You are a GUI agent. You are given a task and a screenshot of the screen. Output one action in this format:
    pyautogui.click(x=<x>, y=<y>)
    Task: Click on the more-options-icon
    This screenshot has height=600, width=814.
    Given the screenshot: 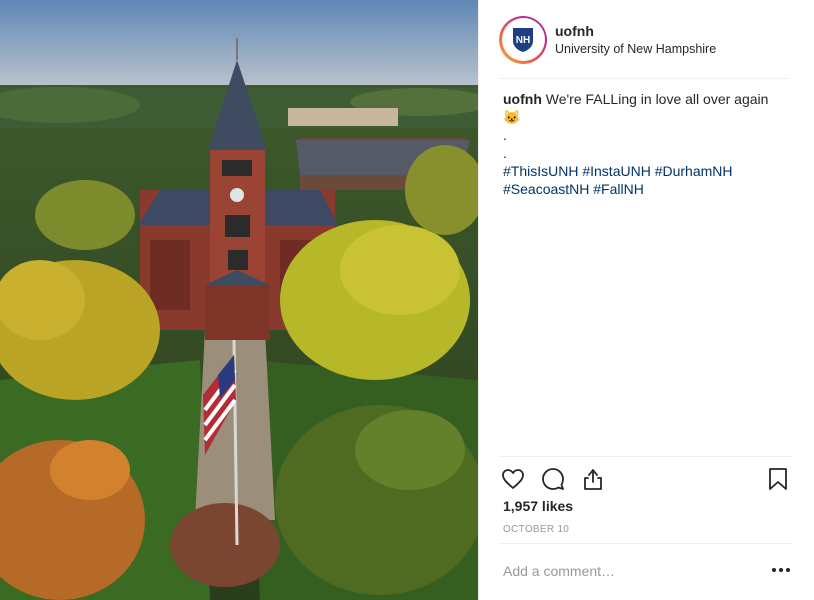 What is the action you would take?
    pyautogui.click(x=781, y=570)
    